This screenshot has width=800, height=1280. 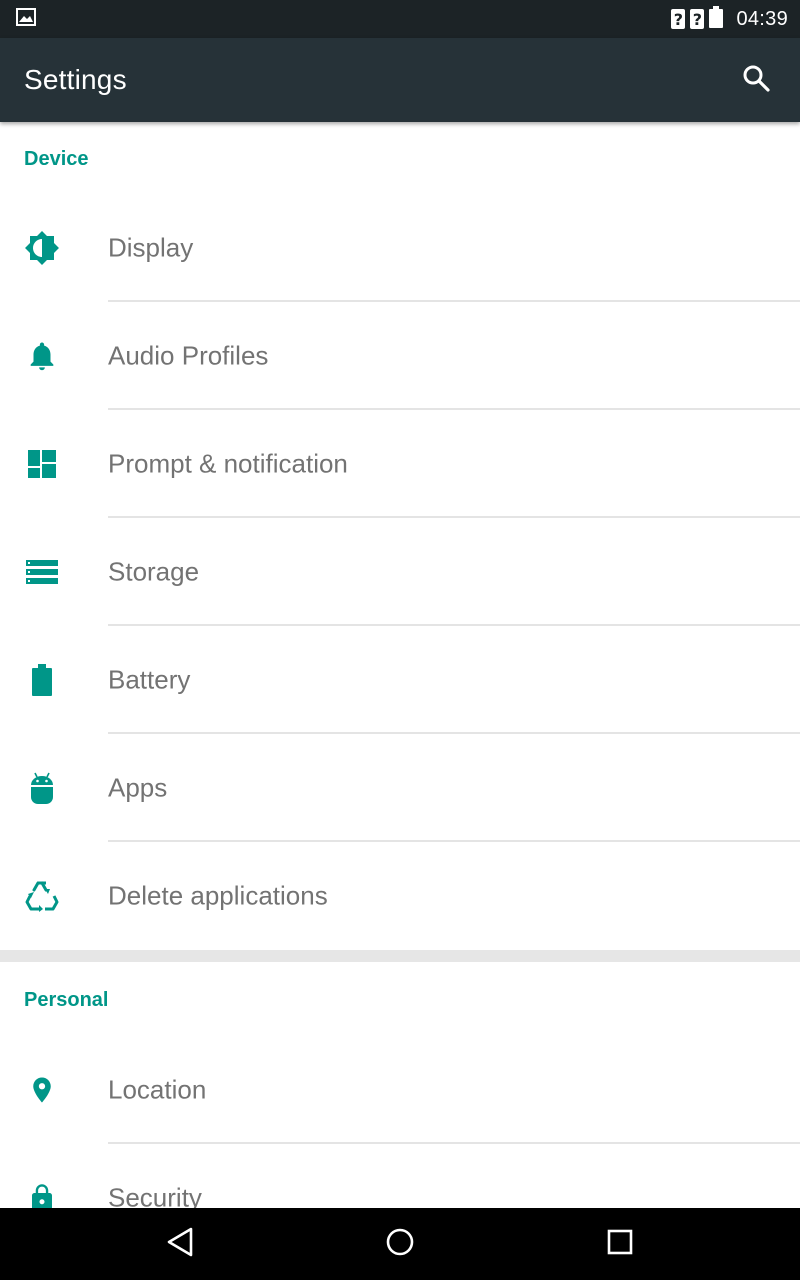 What do you see at coordinates (188, 355) in the screenshot?
I see `settings-item-label: Audio Profiles` at bounding box center [188, 355].